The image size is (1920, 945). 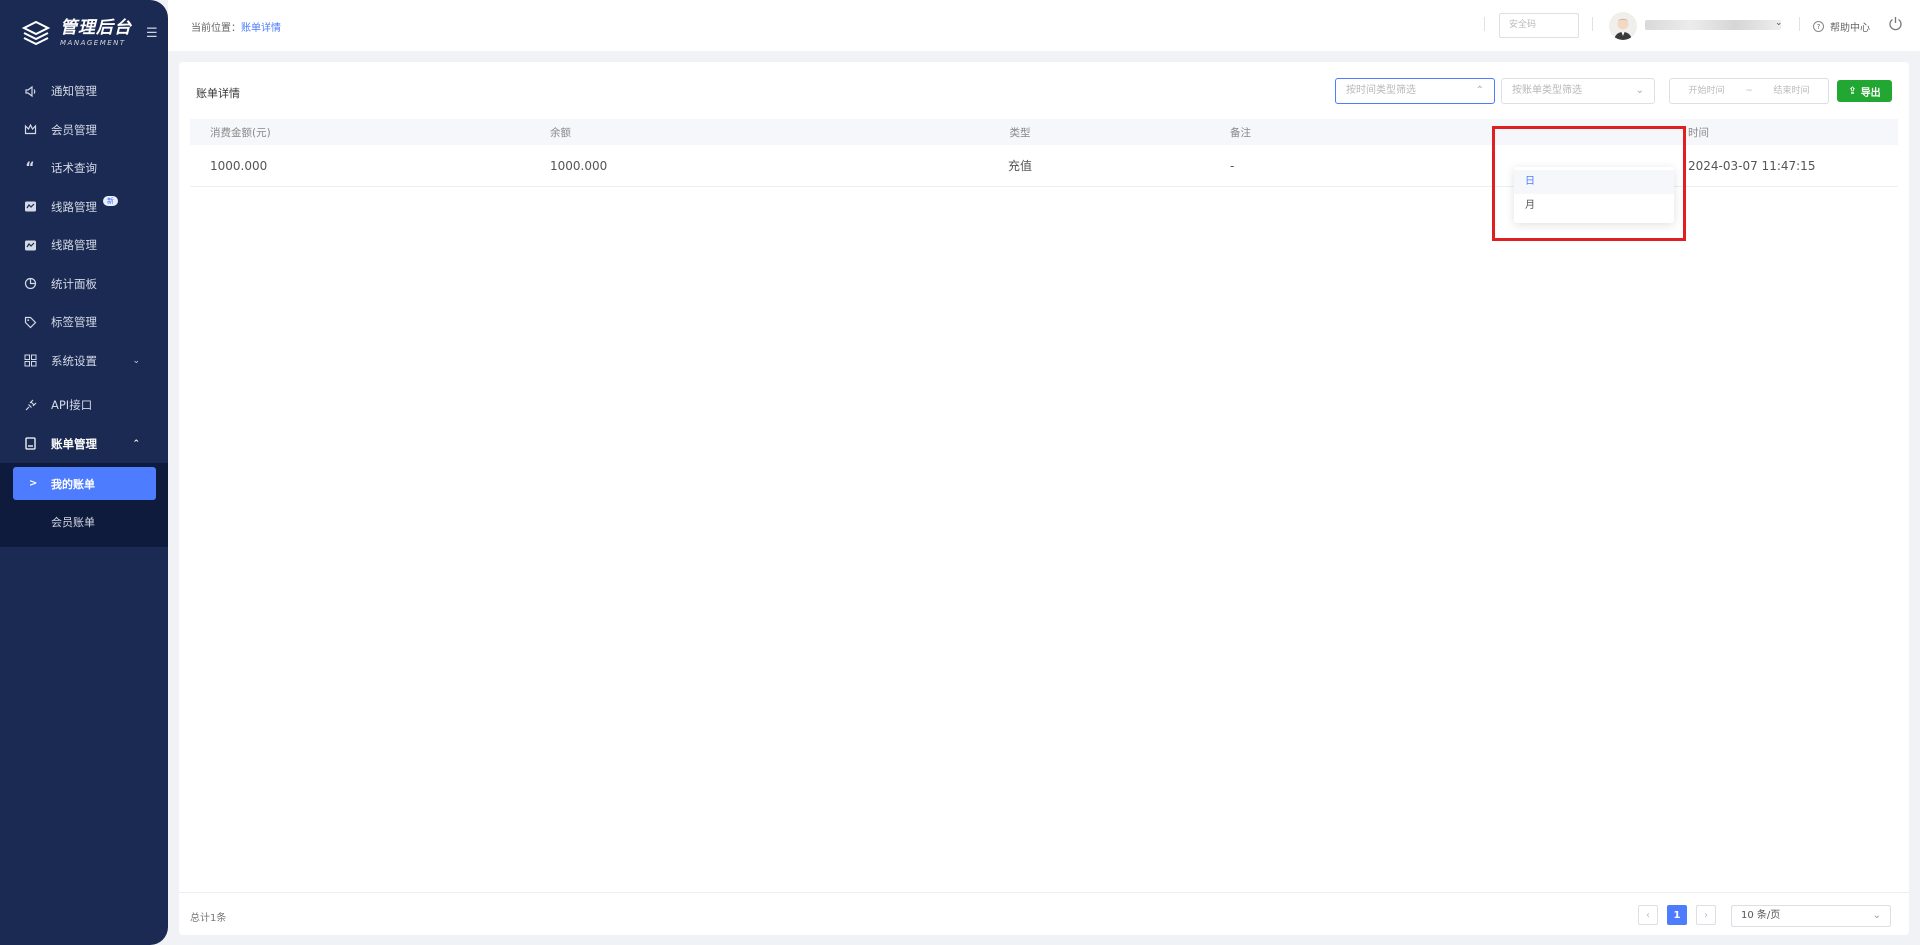 What do you see at coordinates (84, 521) in the screenshot?
I see `sidebar-item-member-bills: 会员账单` at bounding box center [84, 521].